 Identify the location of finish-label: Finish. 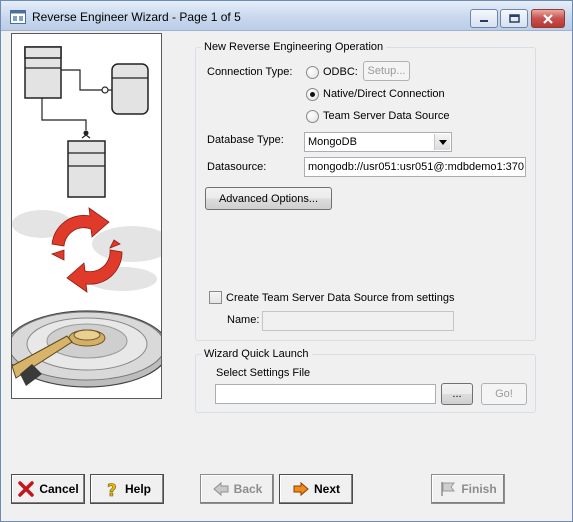
(479, 489).